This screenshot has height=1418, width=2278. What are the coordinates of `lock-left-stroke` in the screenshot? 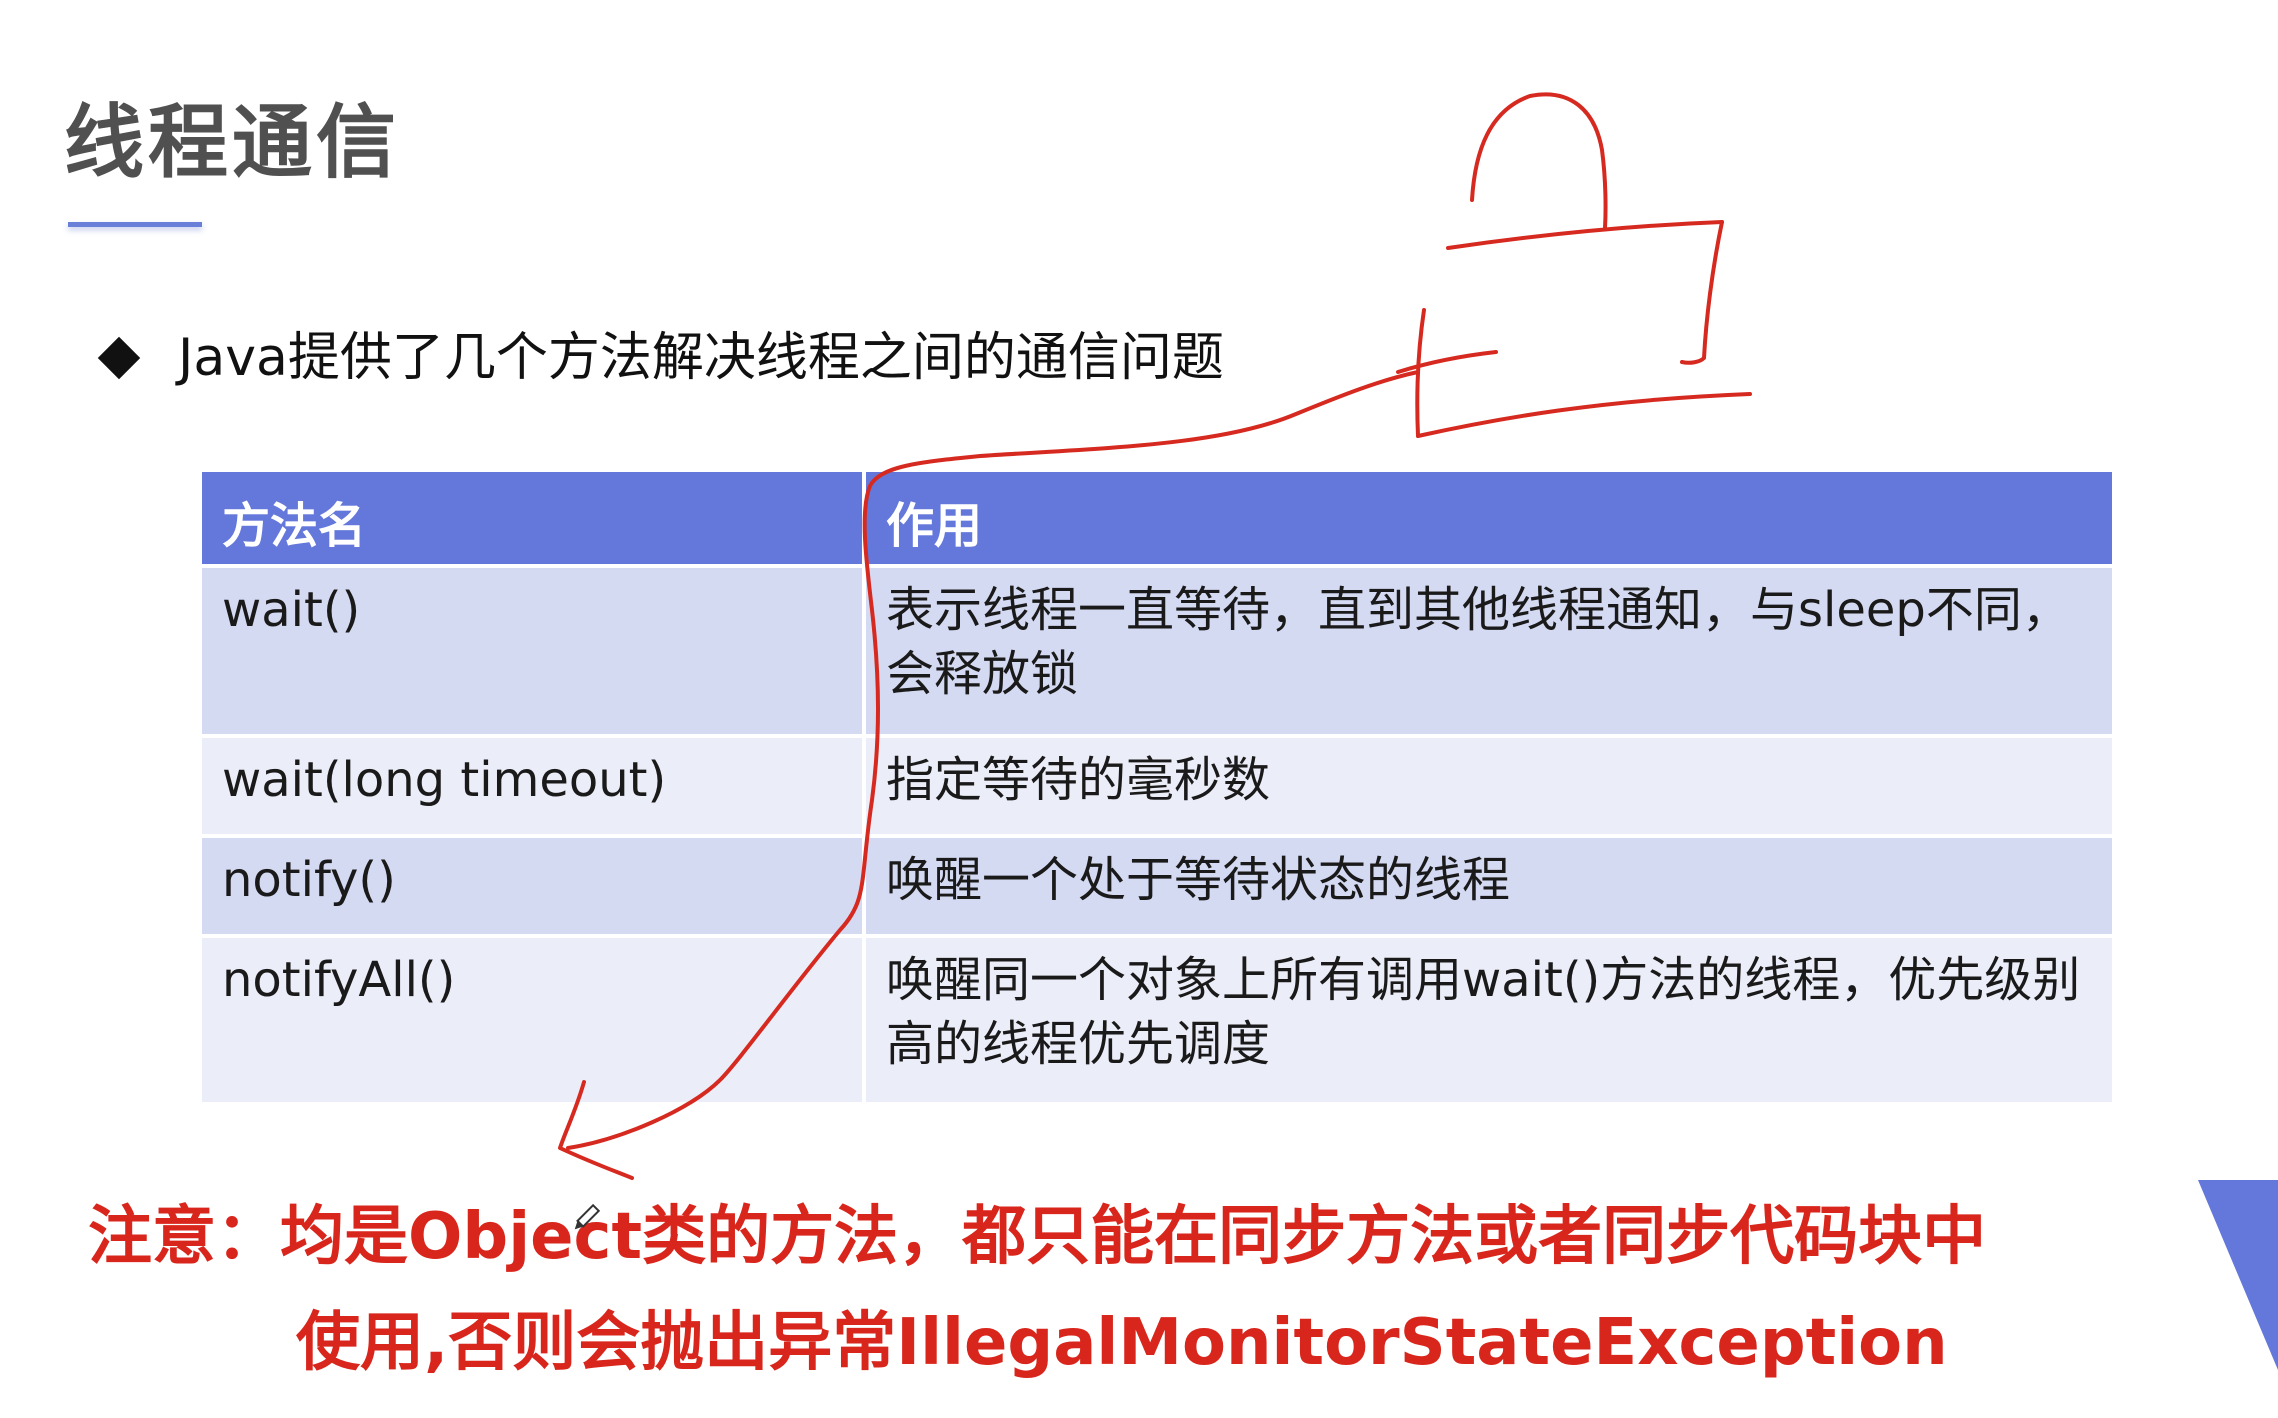 It's located at (1420, 373).